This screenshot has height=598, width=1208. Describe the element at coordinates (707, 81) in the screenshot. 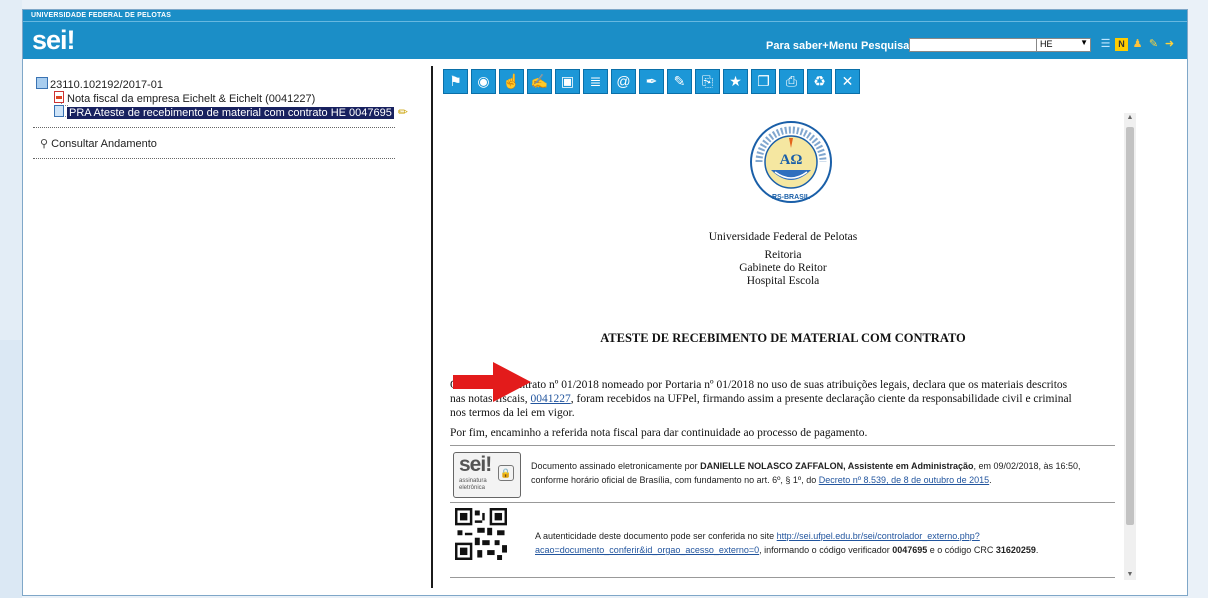

I see `attach-icon: ⎘` at that location.